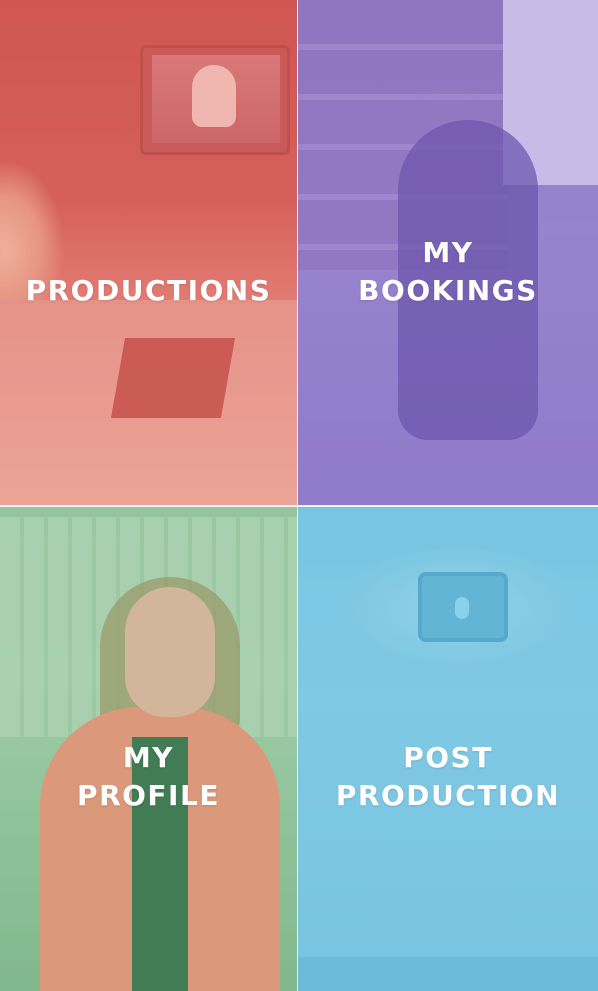 This screenshot has width=598, height=991. I want to click on my-bookings-label: MY BOOKINGS, so click(448, 272).